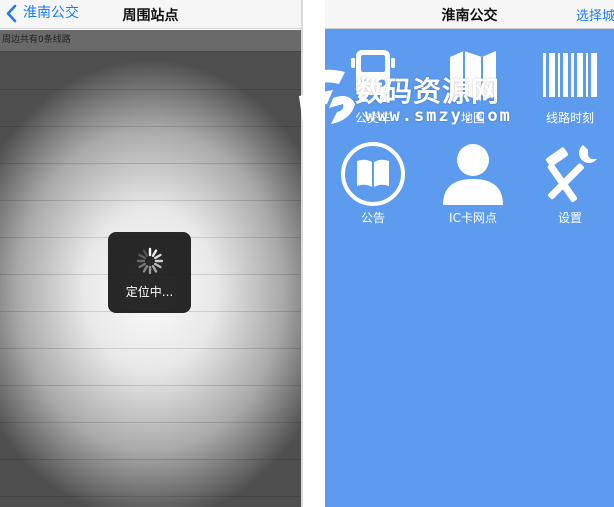  I want to click on barcode-icon, so click(570, 75).